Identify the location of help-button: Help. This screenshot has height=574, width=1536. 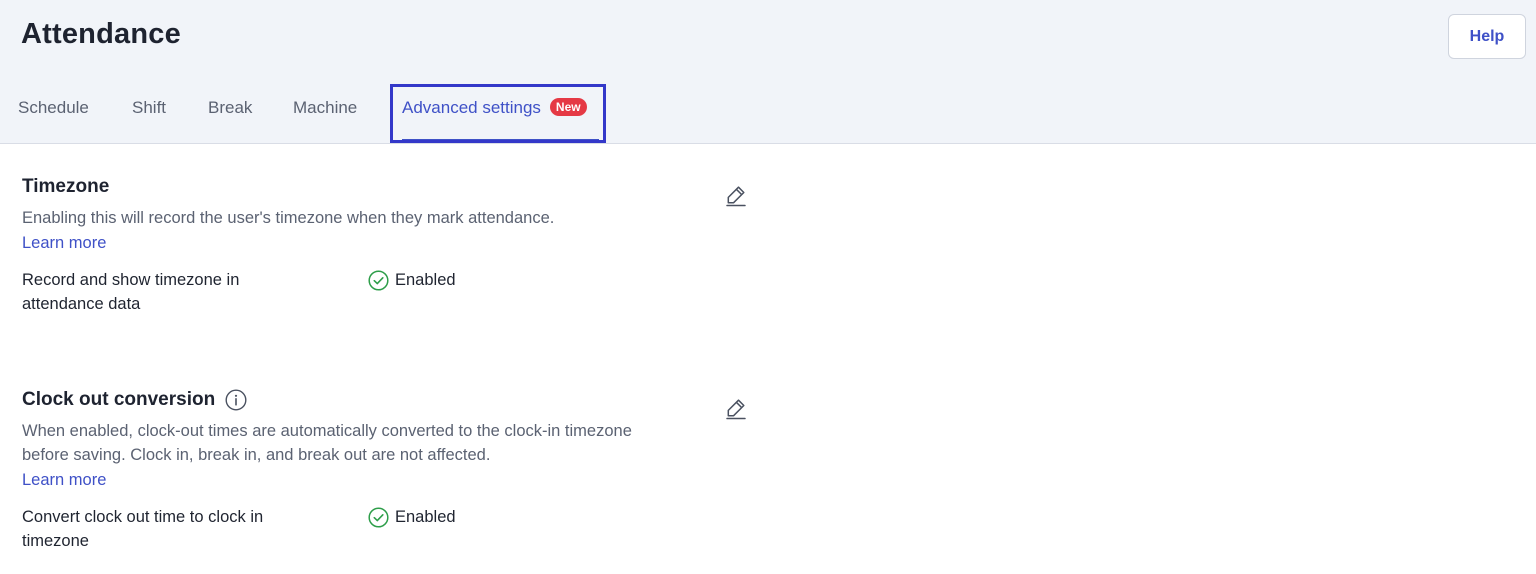
(1487, 36).